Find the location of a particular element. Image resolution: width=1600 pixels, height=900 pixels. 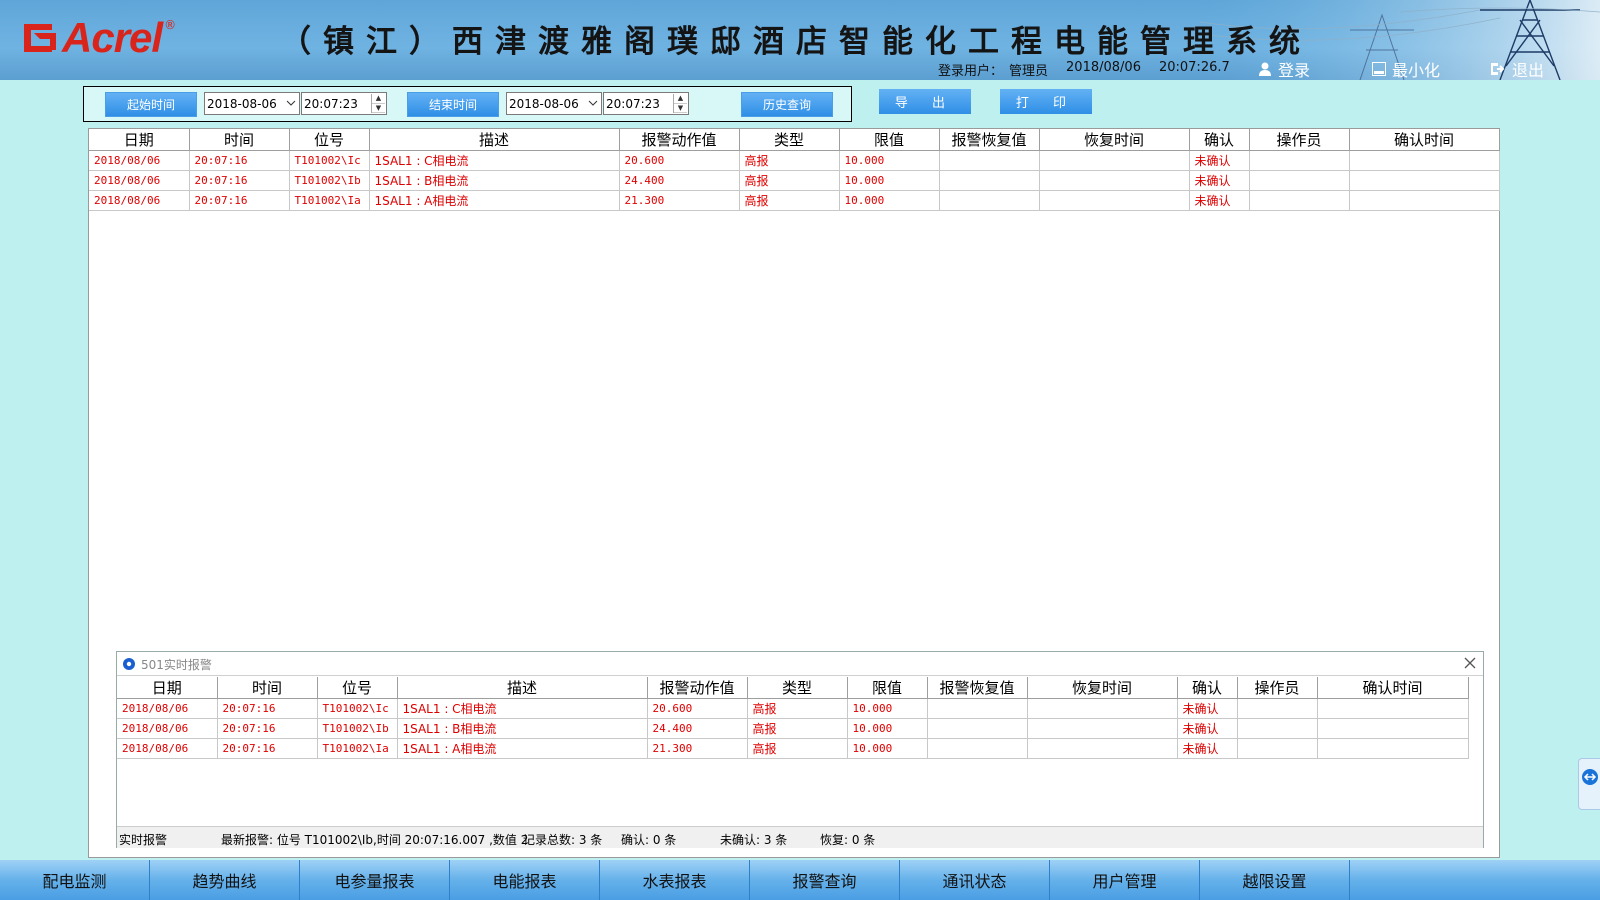

end-time-spinner: 20:07:23 ▲ ▼ is located at coordinates (646, 103).